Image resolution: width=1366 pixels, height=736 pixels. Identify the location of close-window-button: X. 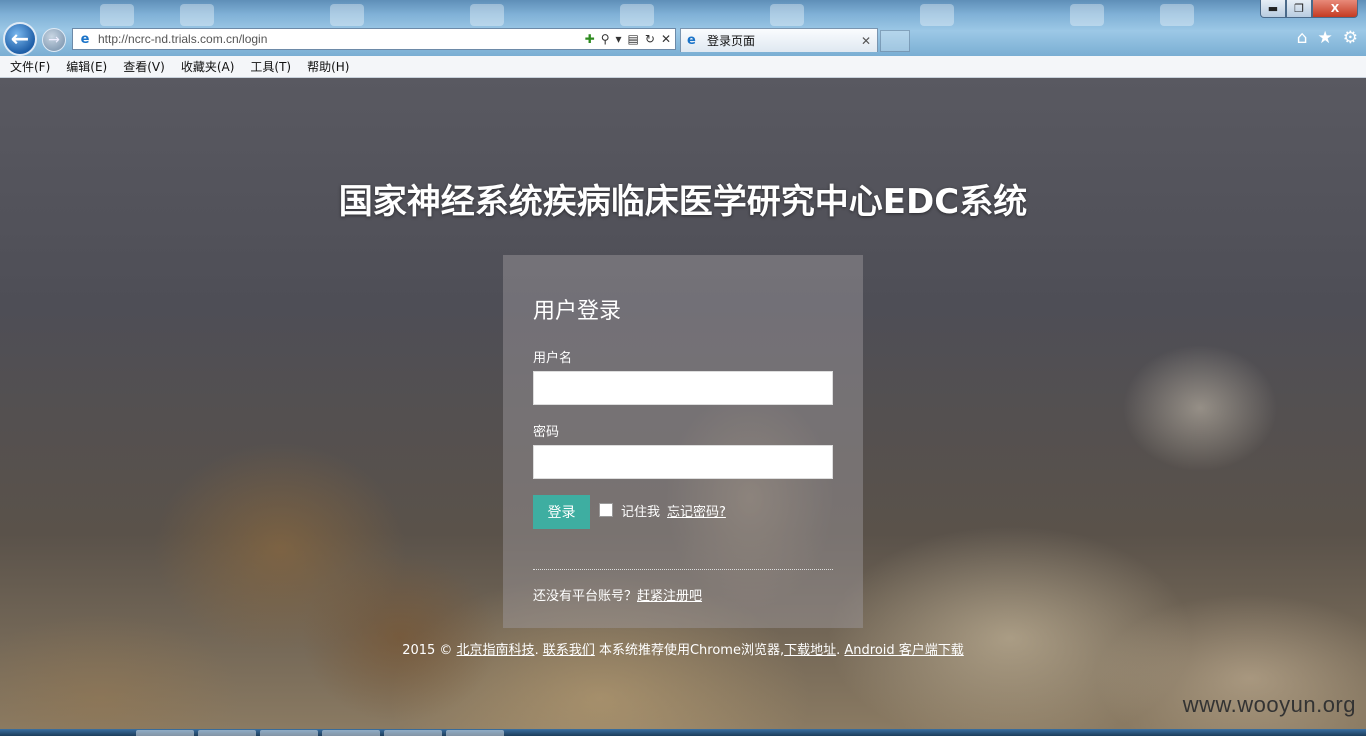
(1335, 9).